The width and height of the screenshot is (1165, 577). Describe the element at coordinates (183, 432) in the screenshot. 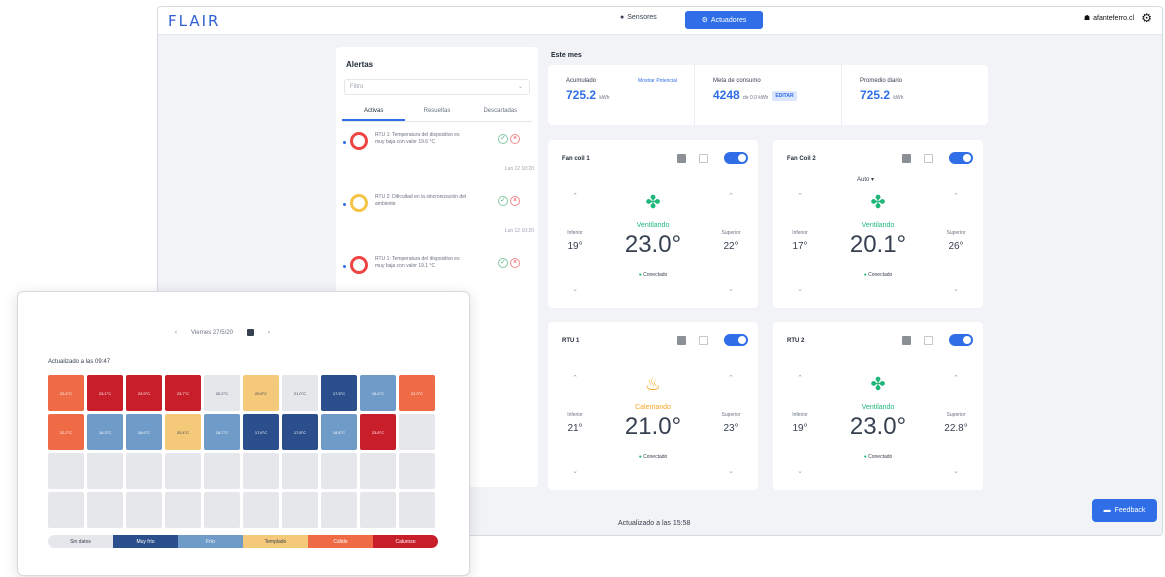

I see `heatmap-cell: 20.4°C` at that location.